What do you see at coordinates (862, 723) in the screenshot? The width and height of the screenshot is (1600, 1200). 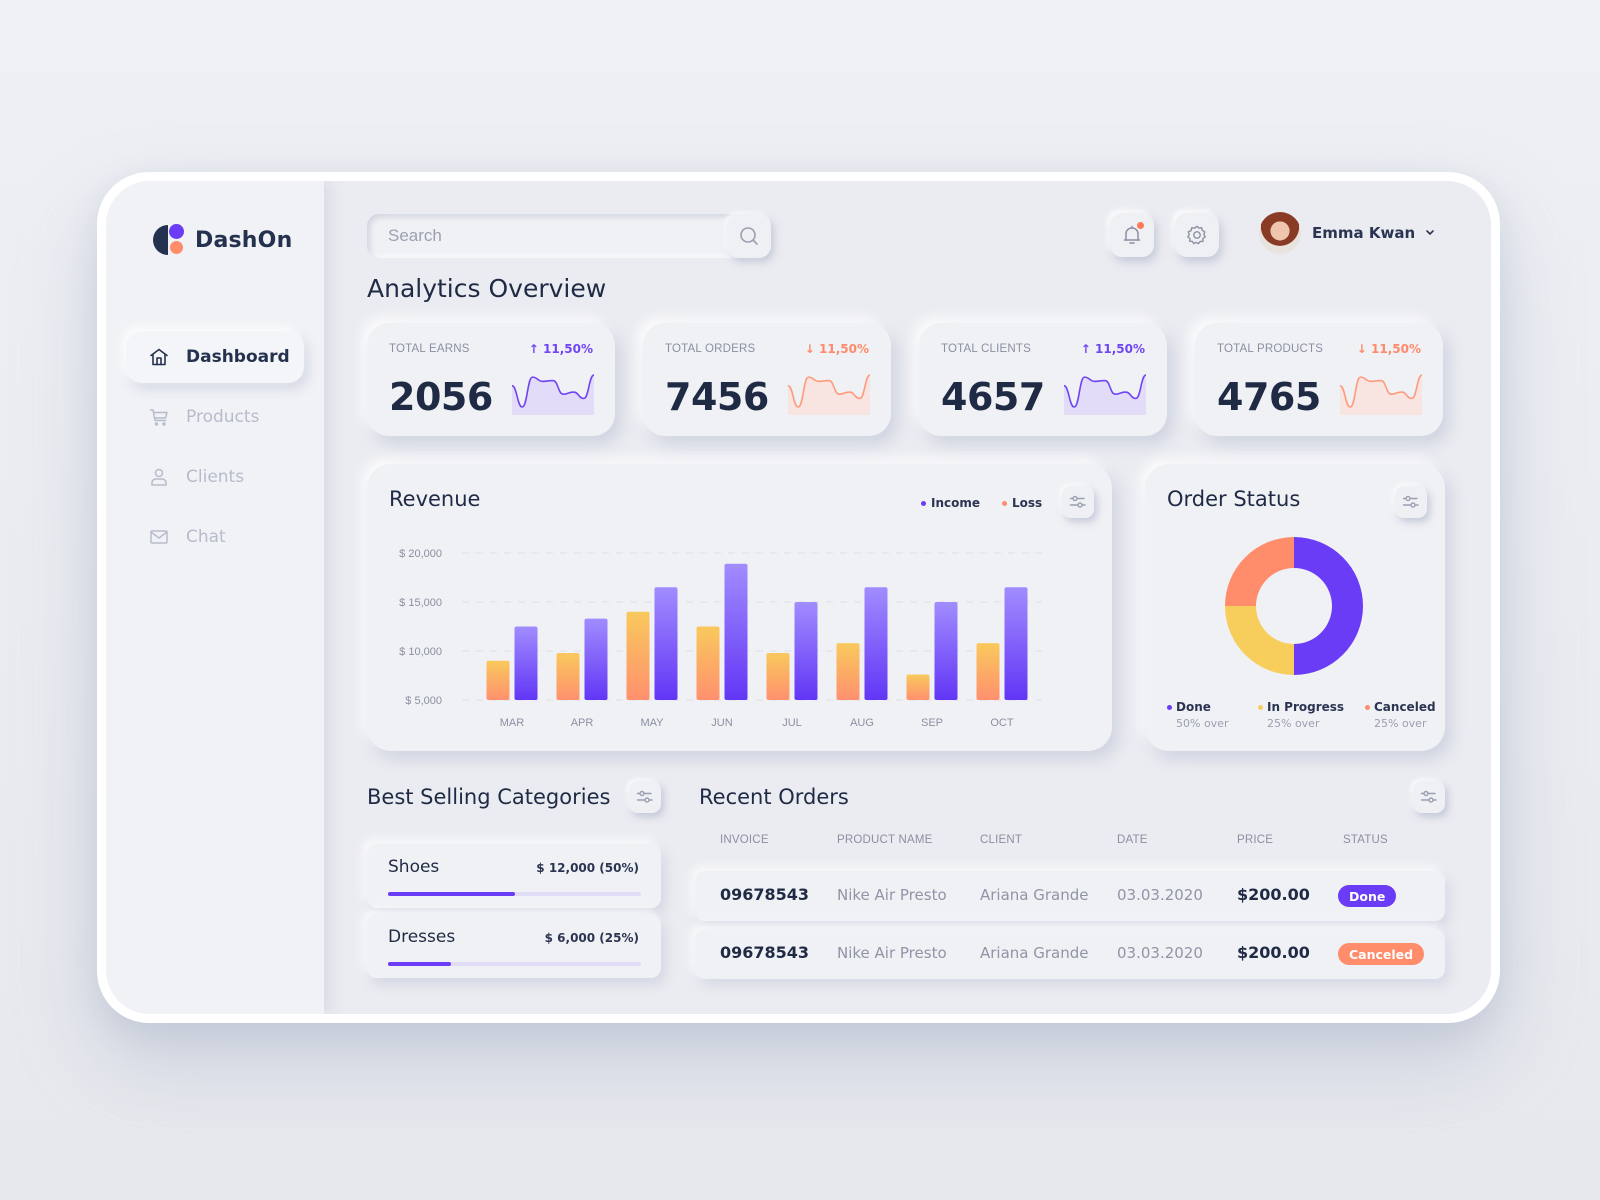 I see `x-tick-label: AUG` at bounding box center [862, 723].